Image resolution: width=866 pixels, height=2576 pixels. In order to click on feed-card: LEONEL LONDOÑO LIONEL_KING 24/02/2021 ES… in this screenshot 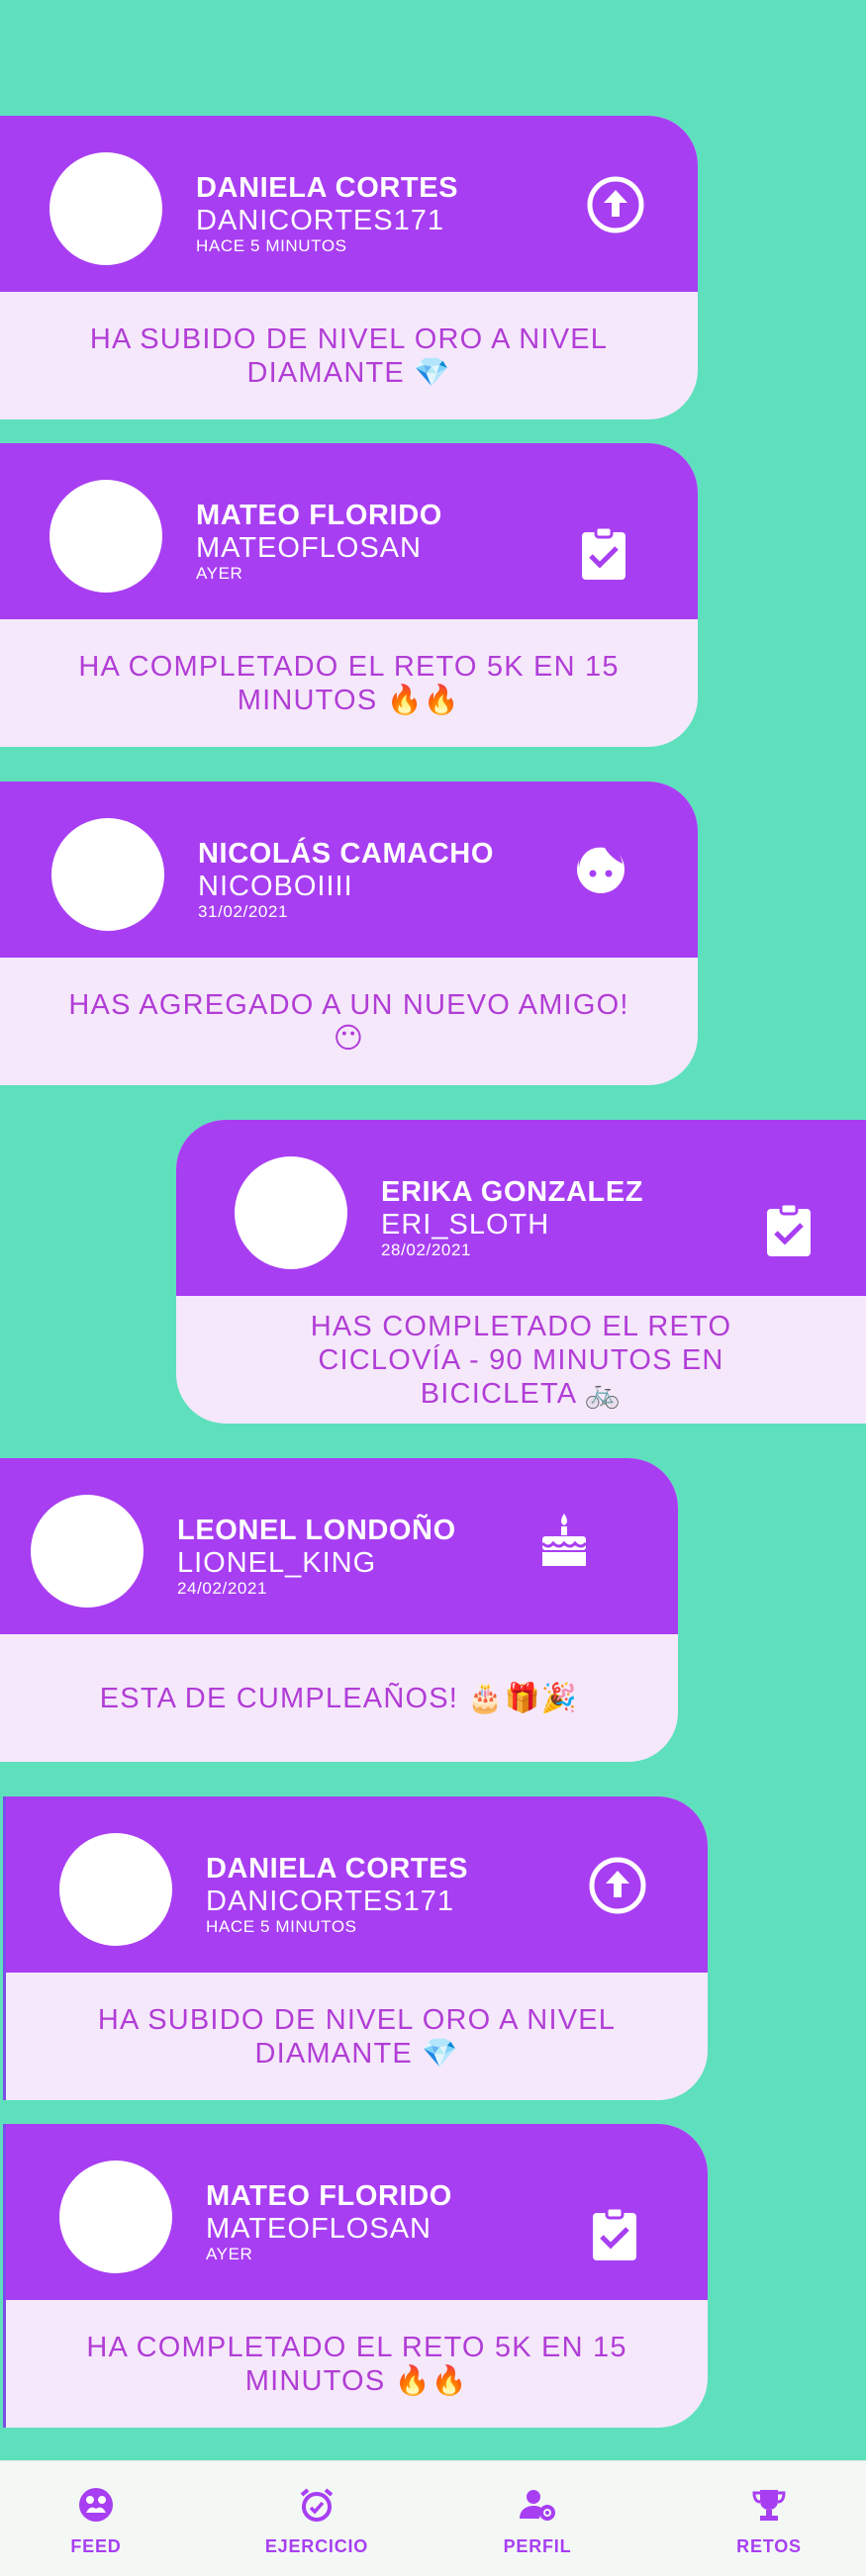, I will do `click(339, 1610)`.